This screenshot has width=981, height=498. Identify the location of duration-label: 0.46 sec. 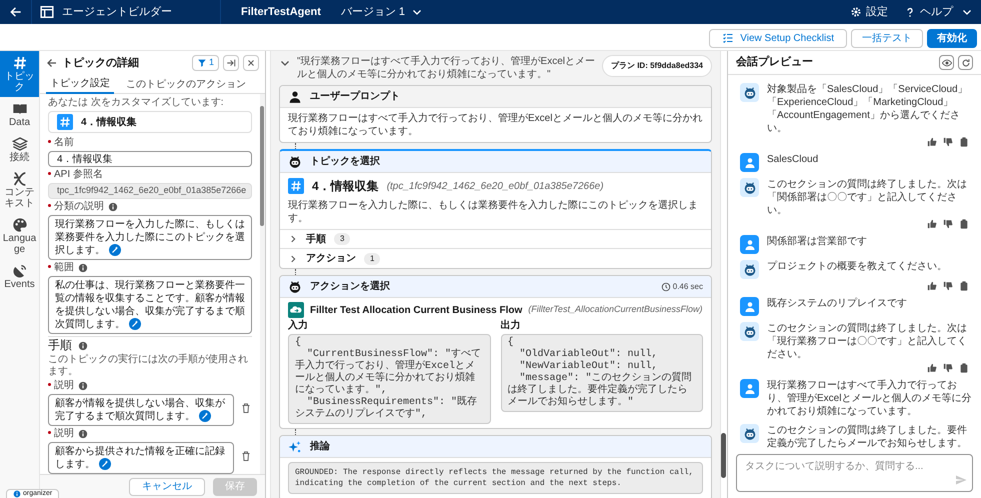
(681, 286).